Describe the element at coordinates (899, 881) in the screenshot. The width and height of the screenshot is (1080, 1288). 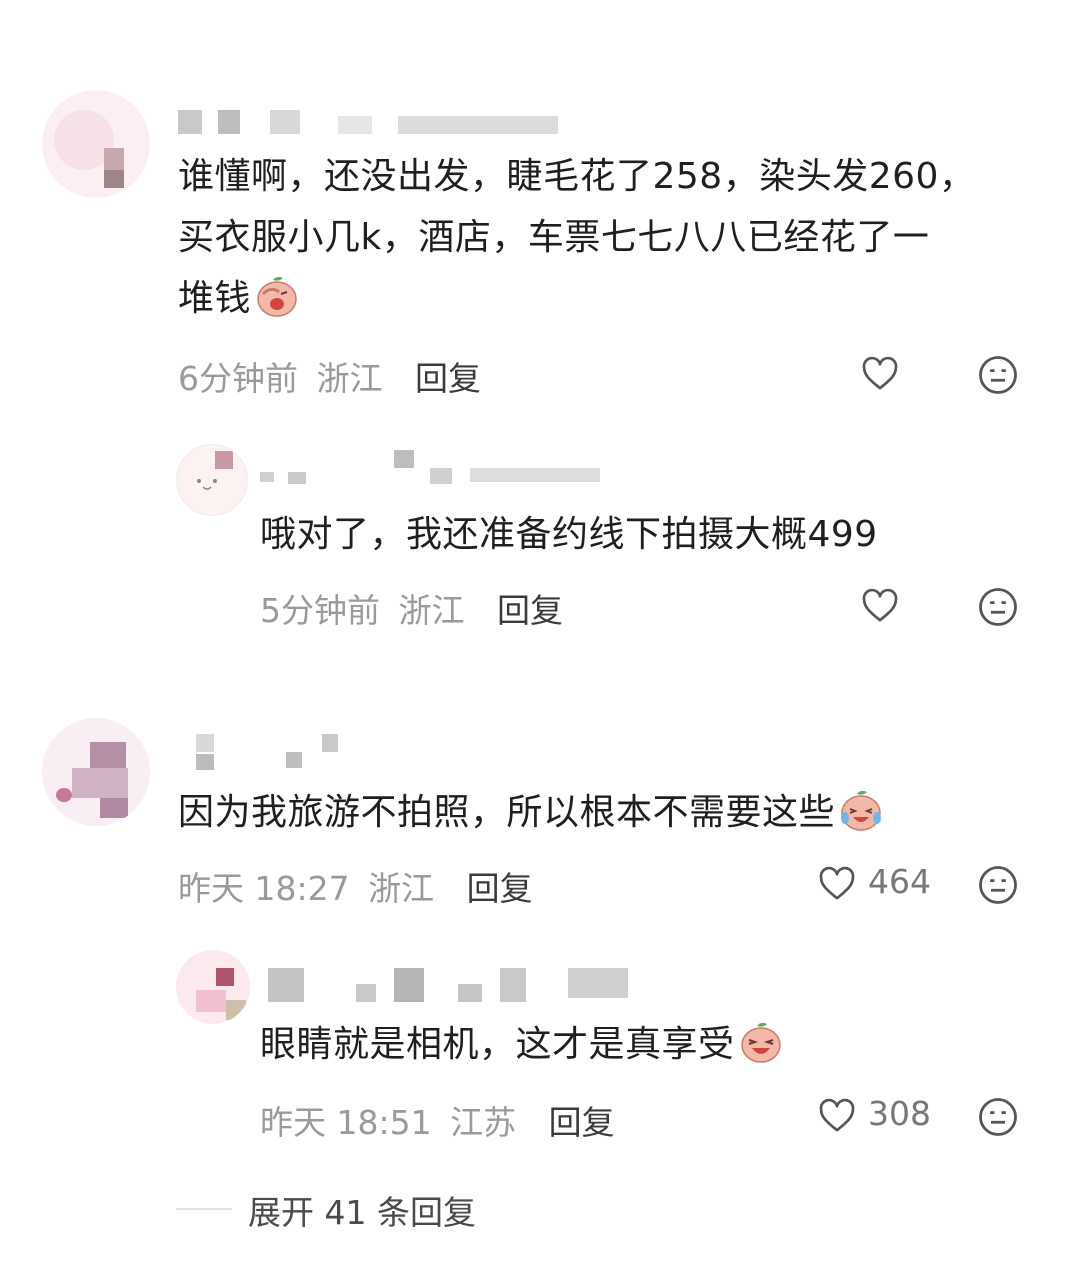
I see `like-count: 464` at that location.